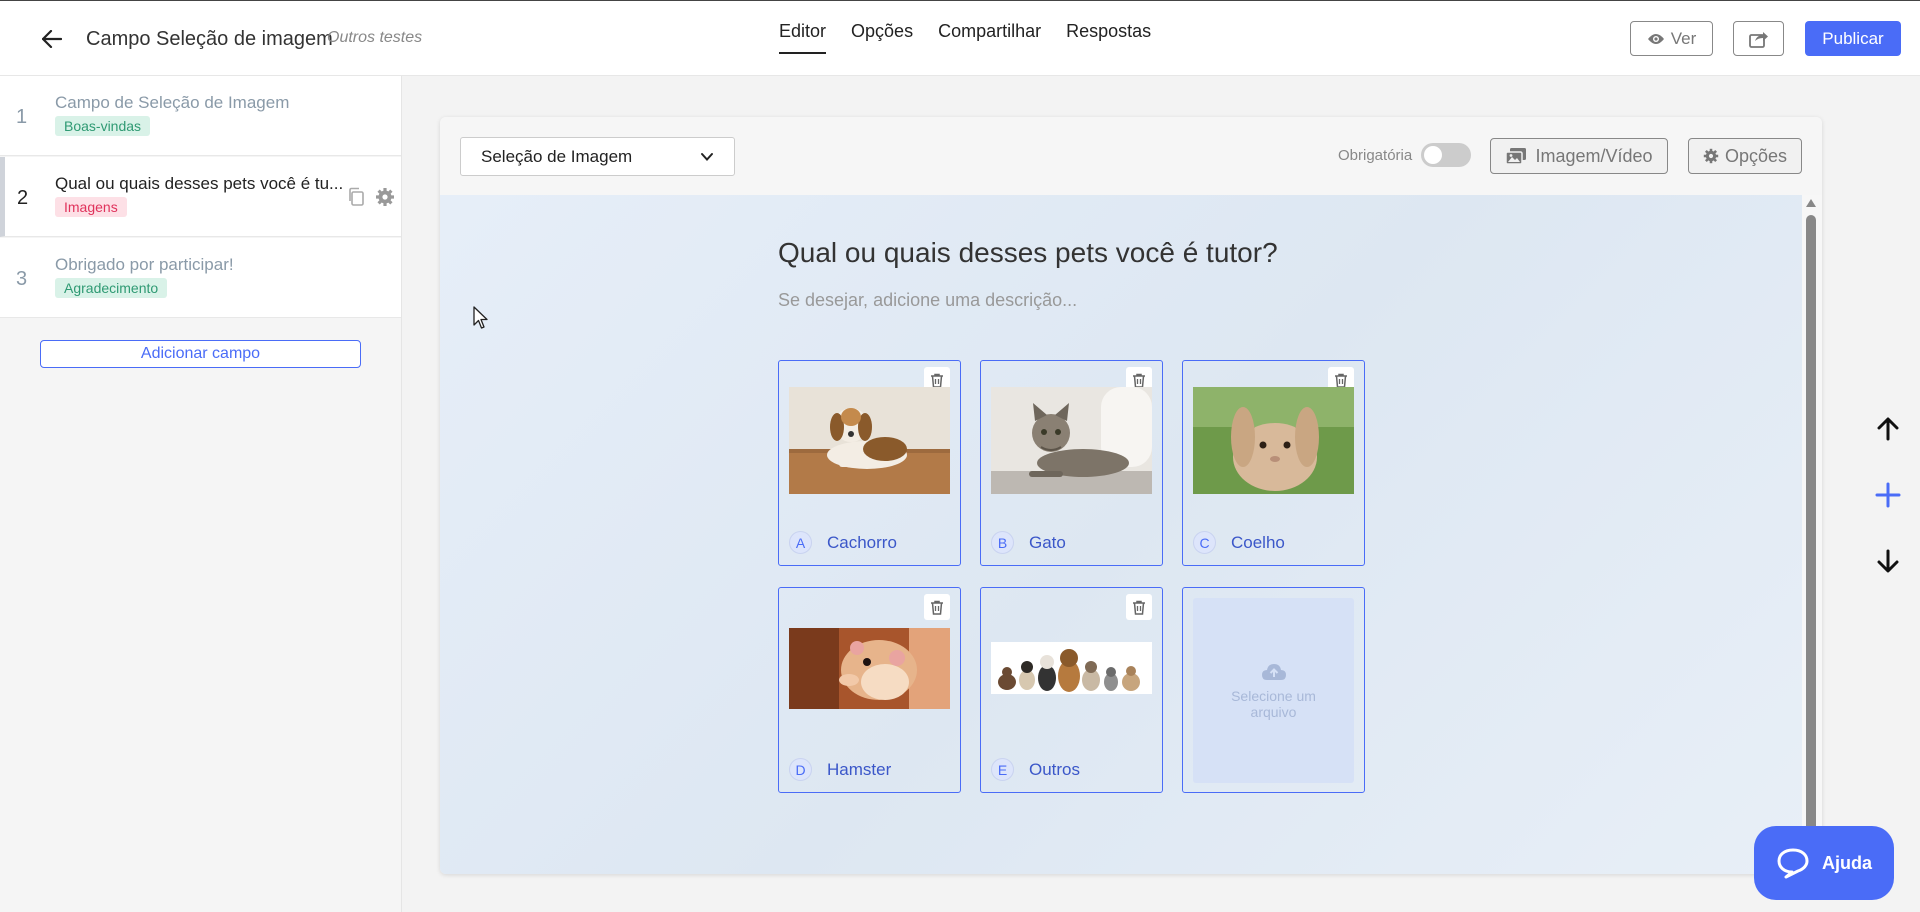  What do you see at coordinates (859, 770) in the screenshot?
I see `choice-label: Hamster` at bounding box center [859, 770].